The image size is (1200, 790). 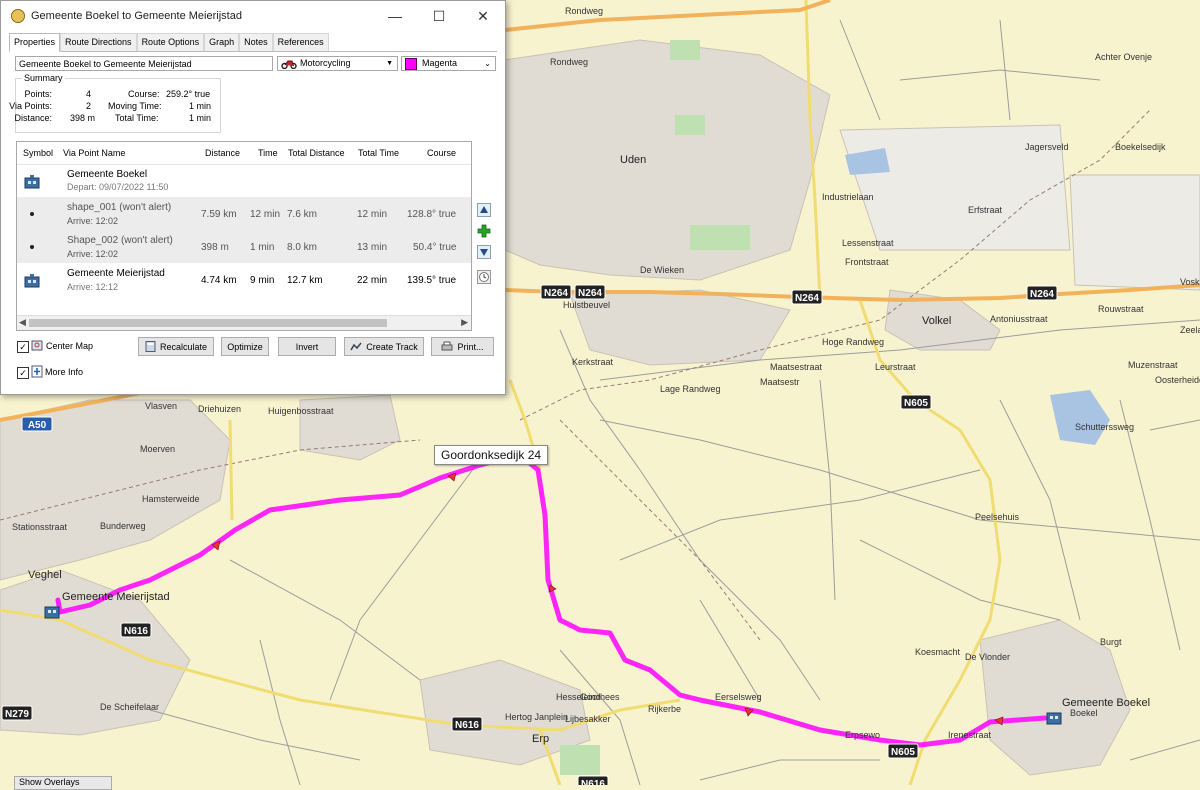 I want to click on route-name-input: Gemeente Boekel to Gemeente Meierijstad, so click(x=144, y=63).